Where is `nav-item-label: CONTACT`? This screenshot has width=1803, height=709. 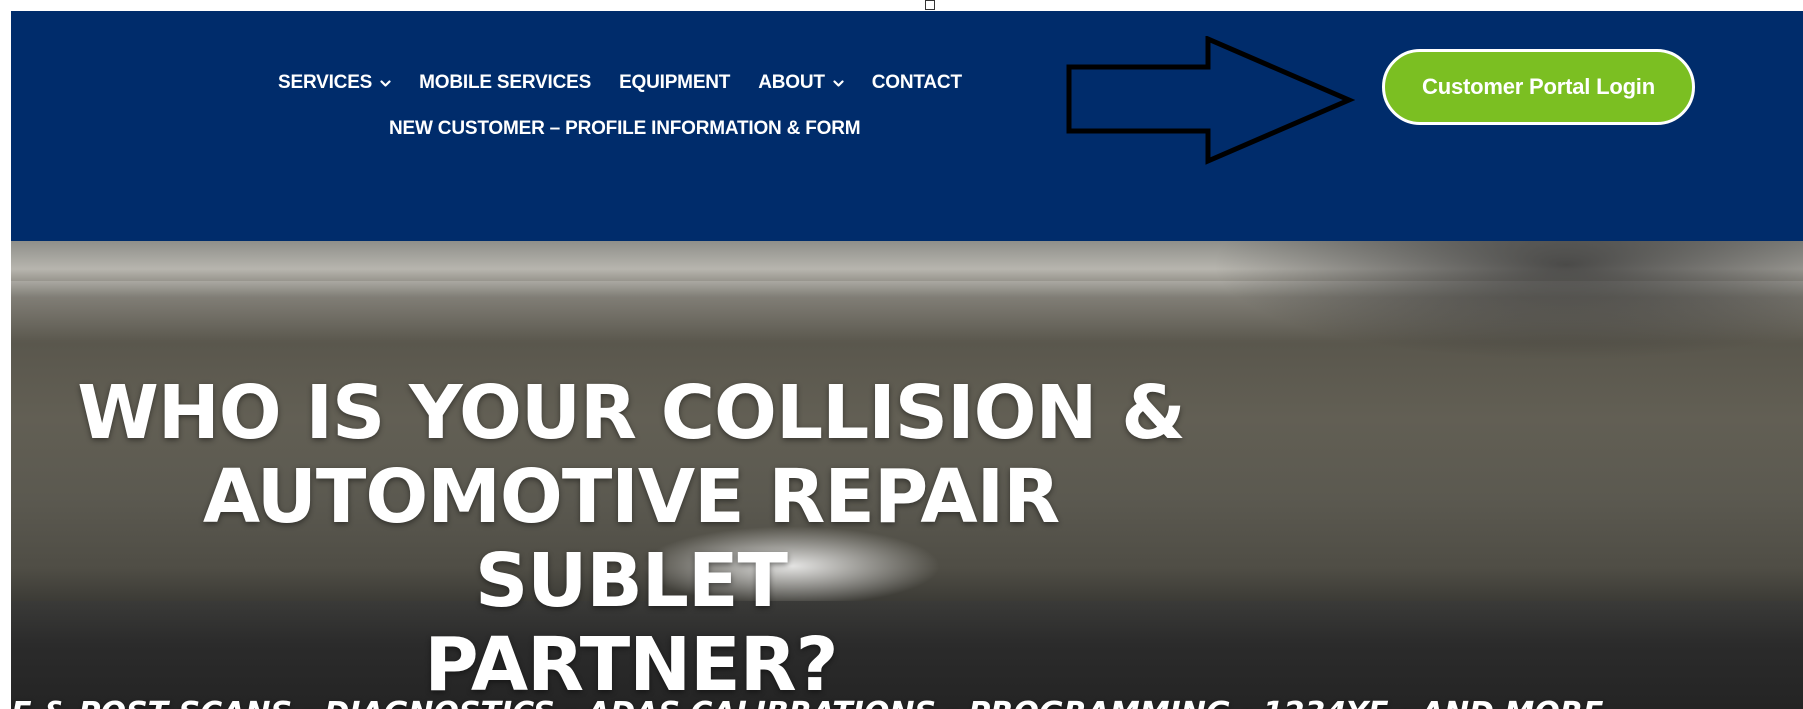
nav-item-label: CONTACT is located at coordinates (916, 82).